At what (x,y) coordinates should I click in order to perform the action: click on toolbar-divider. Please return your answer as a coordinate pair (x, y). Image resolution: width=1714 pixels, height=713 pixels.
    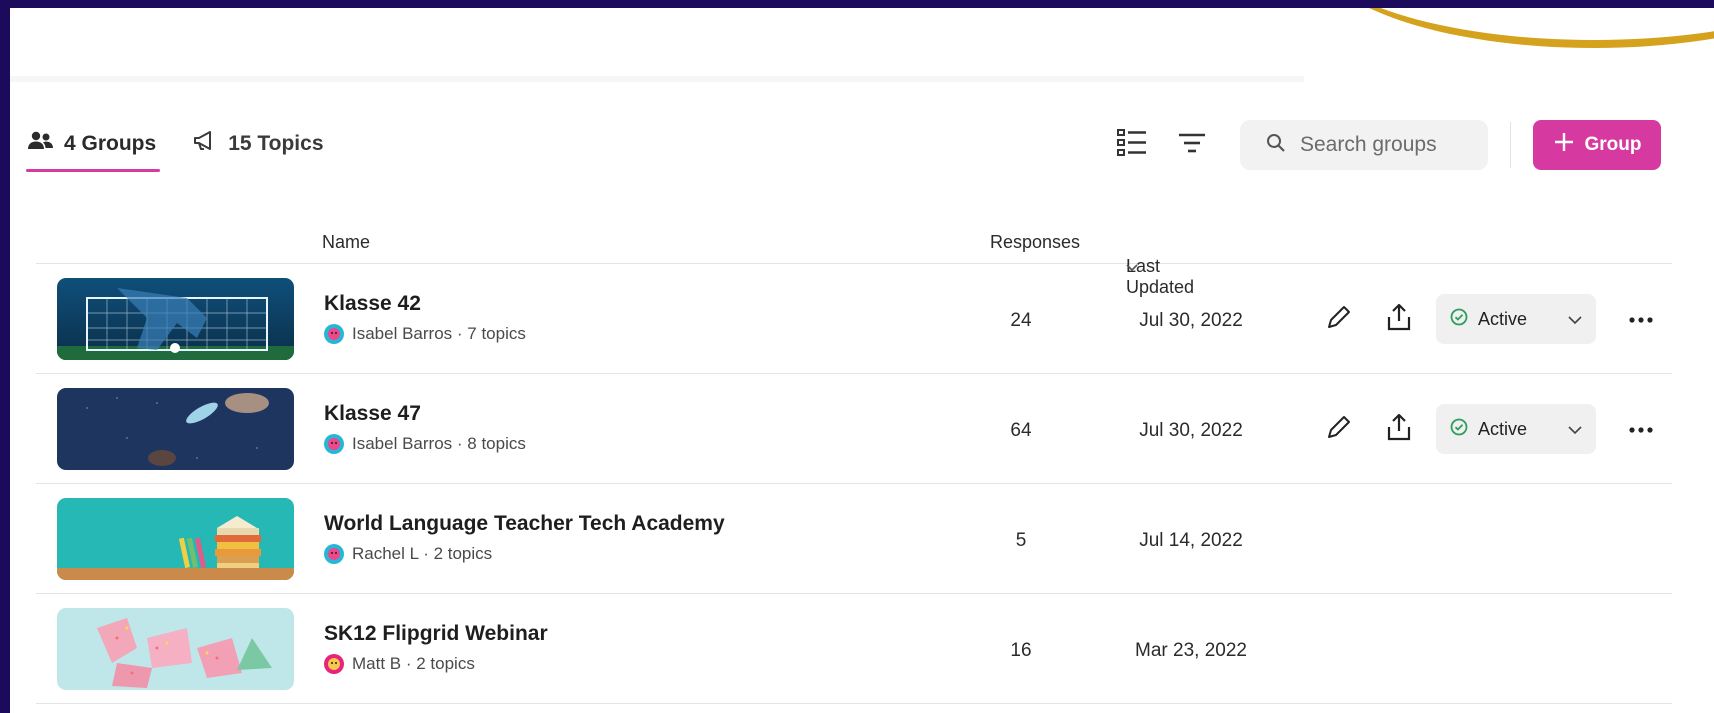
    Looking at the image, I should click on (1510, 145).